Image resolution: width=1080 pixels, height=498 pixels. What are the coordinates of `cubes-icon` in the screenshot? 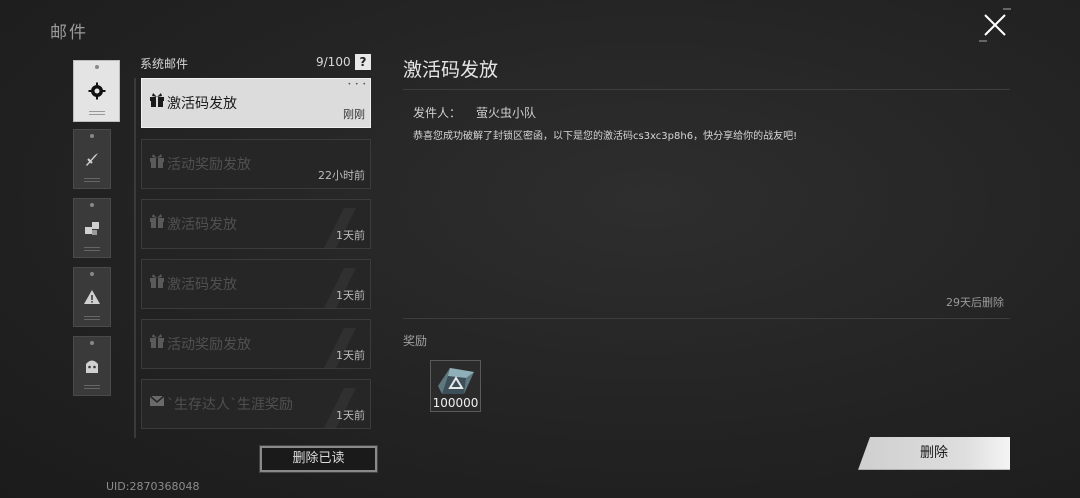 It's located at (92, 228).